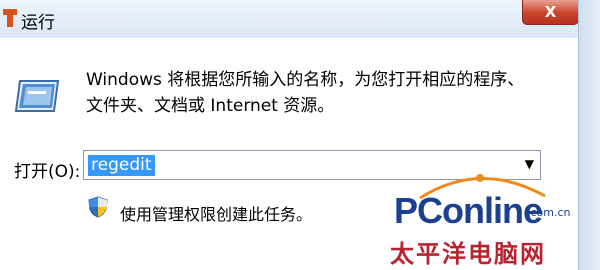 This screenshot has height=270, width=600. I want to click on window-title: 运行, so click(38, 23).